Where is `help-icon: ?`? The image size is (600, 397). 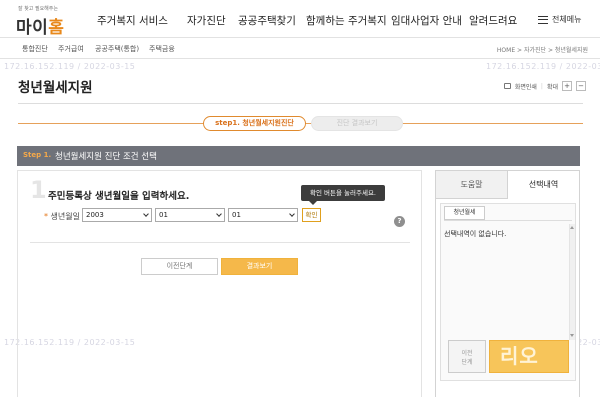 help-icon: ? is located at coordinates (399, 221).